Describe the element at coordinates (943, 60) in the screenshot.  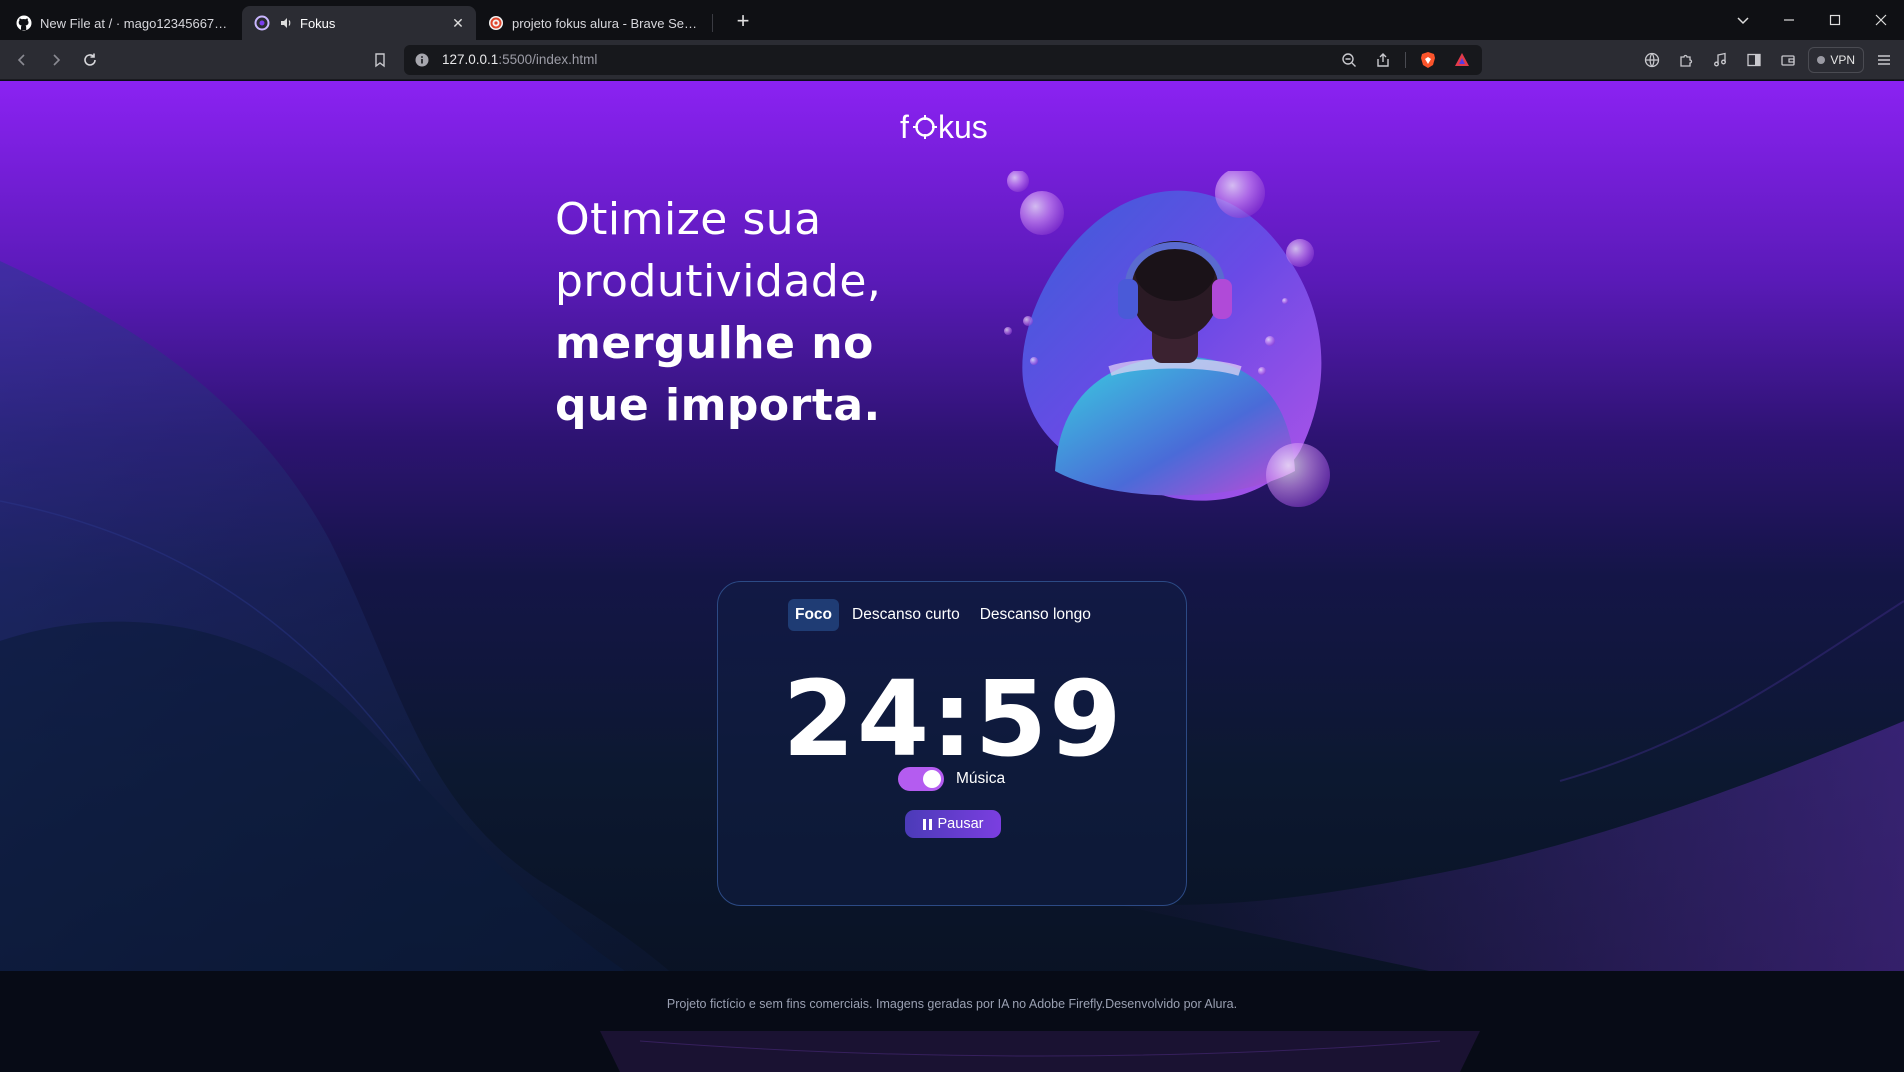
I see `address-bar: 127.0.0.1:5500/index.html` at that location.